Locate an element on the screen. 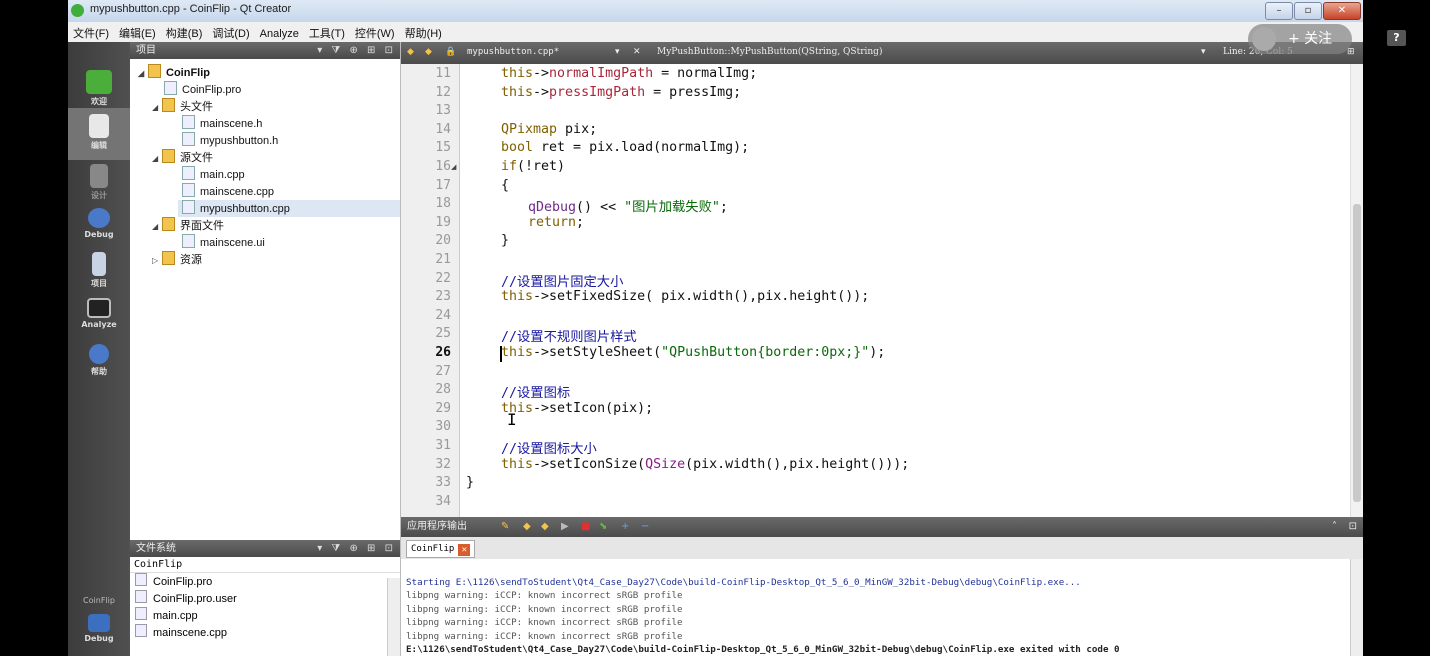 The height and width of the screenshot is (656, 1430). mode-design: 设计 is located at coordinates (99, 182).